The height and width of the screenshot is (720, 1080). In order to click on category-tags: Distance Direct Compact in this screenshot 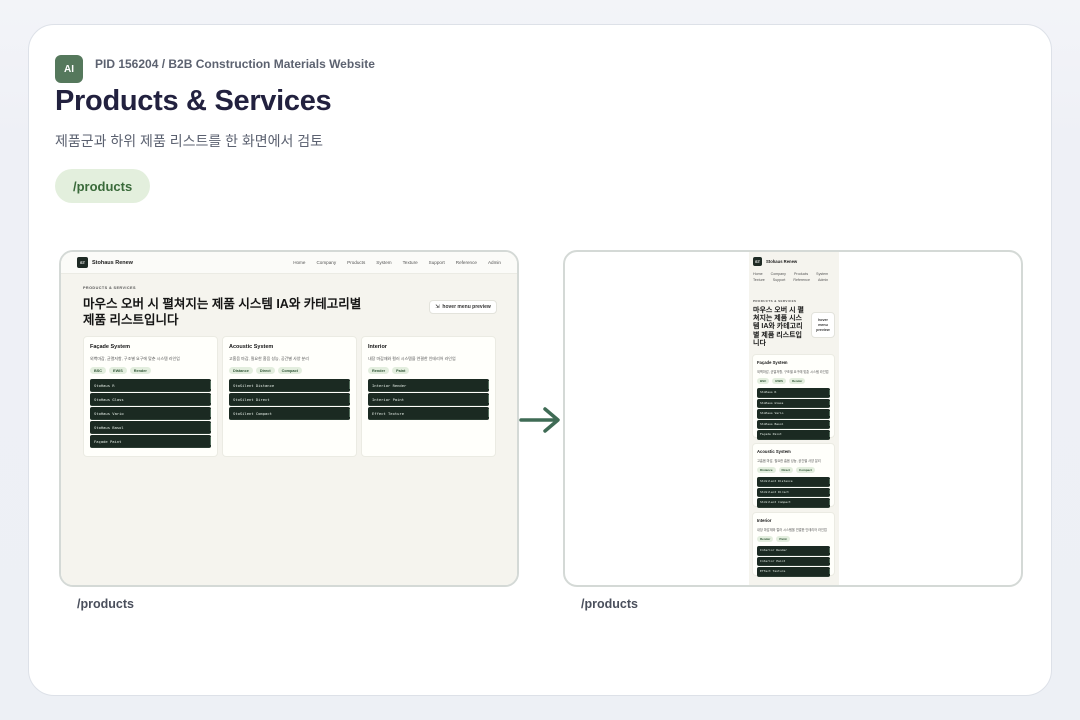, I will do `click(292, 370)`.